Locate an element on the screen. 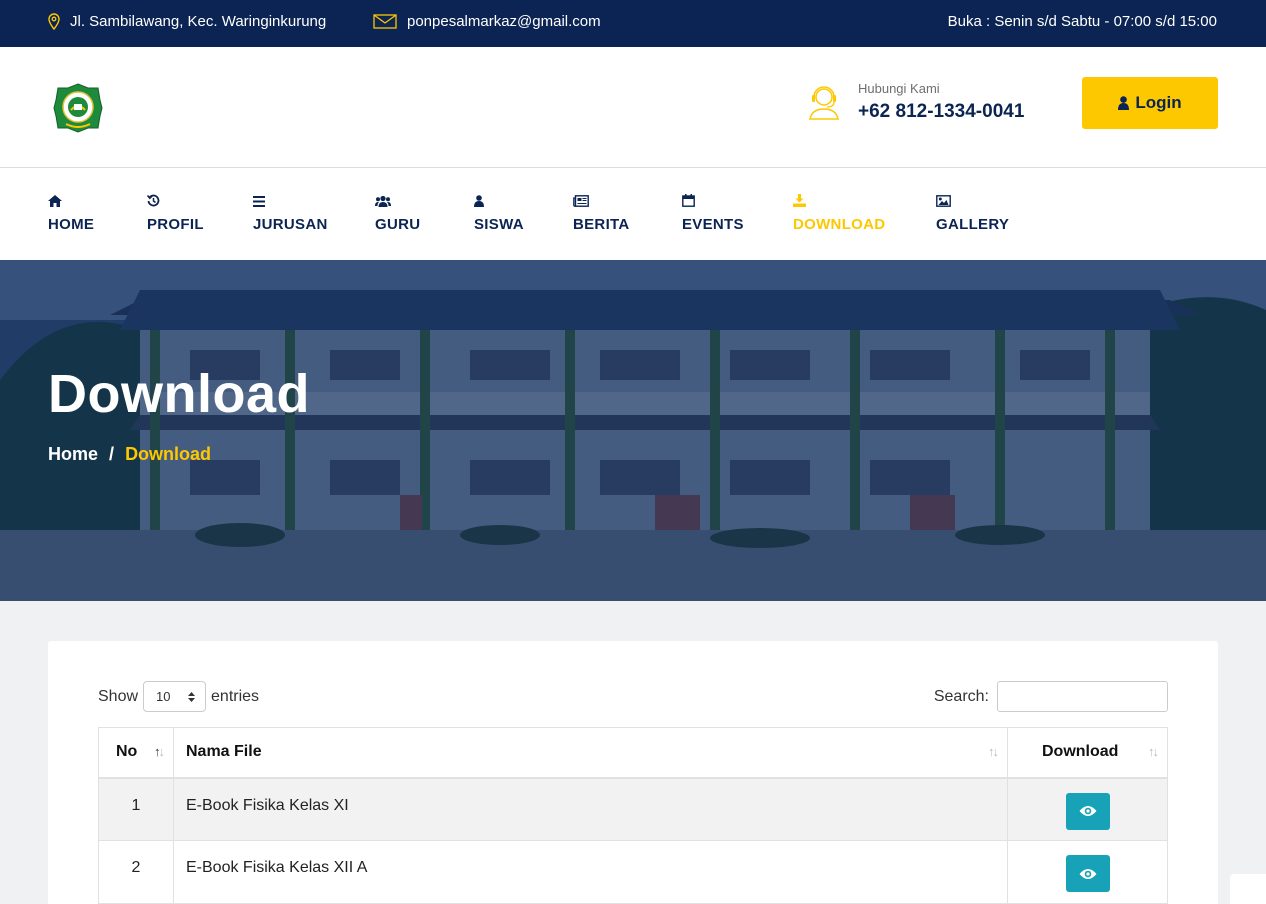 This screenshot has height=904, width=1266. select-arrows-icon is located at coordinates (192, 696).